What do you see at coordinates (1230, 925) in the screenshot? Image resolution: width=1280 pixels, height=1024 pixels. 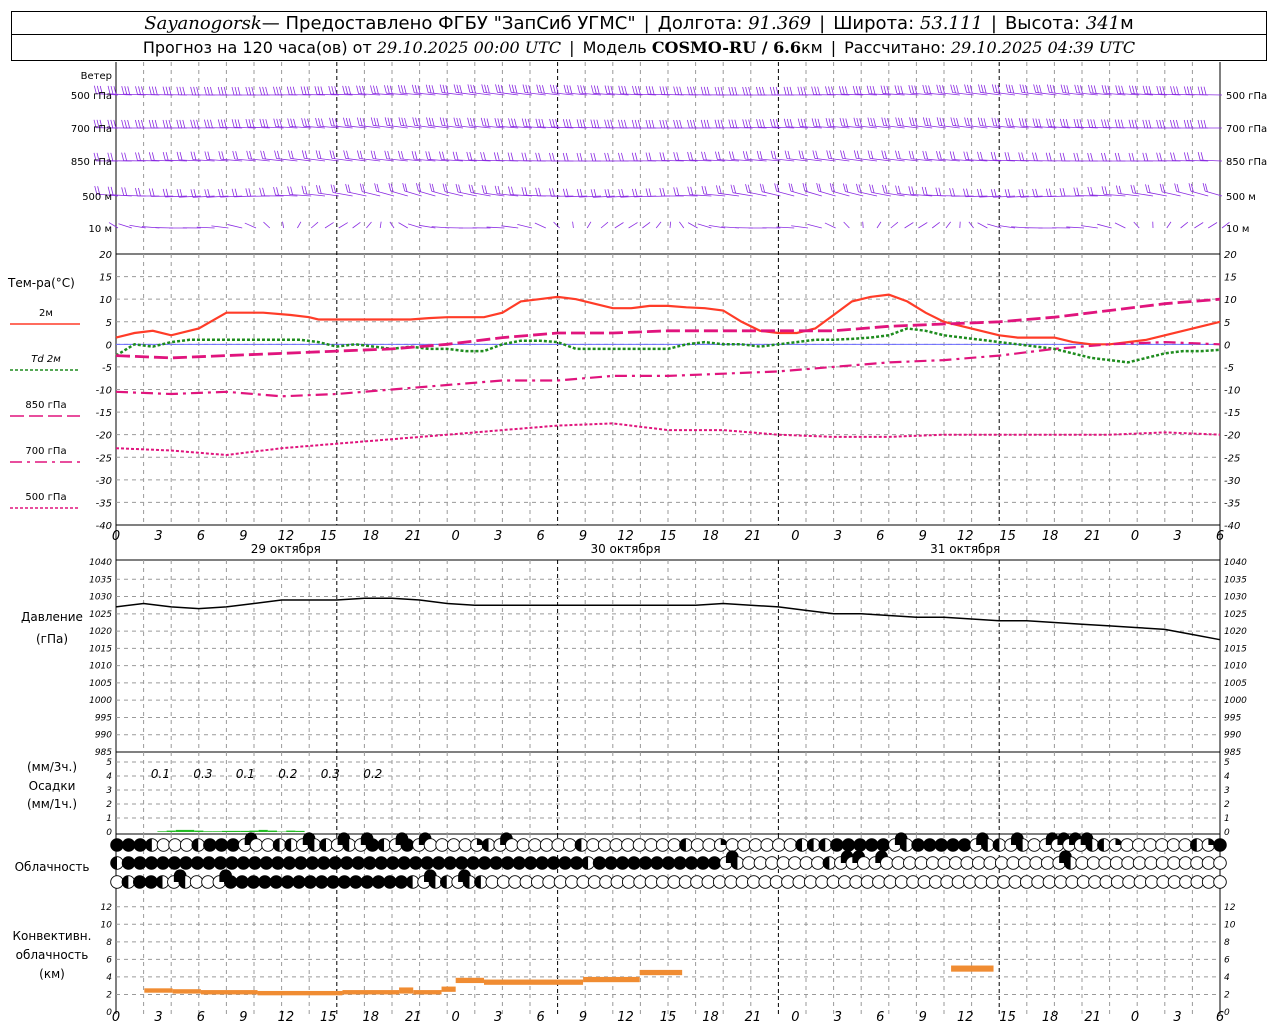 I see `conv-ytick-right-1: 10` at bounding box center [1230, 925].